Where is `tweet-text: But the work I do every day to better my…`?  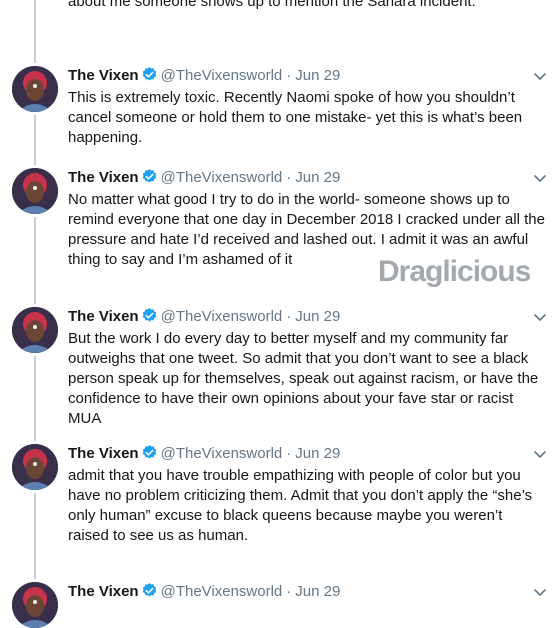 tweet-text: But the work I do every day to better my… is located at coordinates (303, 378).